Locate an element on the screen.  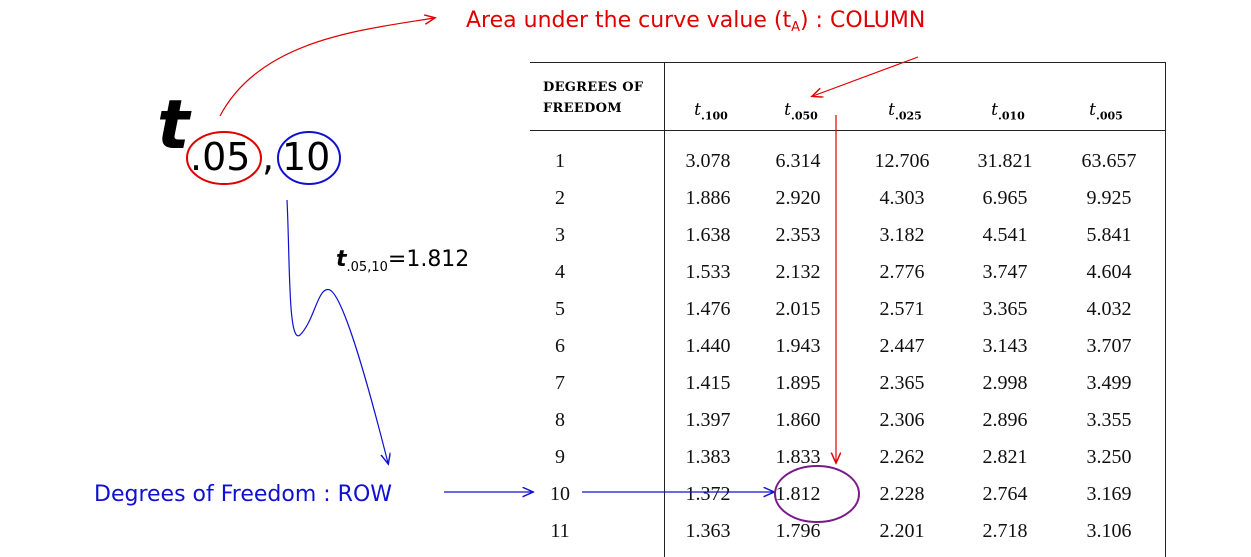
df-to-label-arrow is located at coordinates (337, 331).